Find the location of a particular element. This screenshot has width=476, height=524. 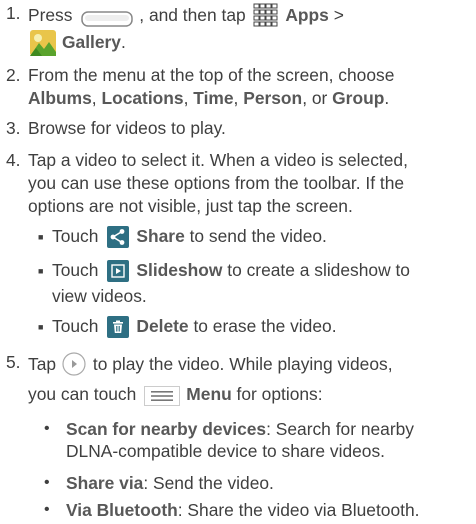

step-number: 4. is located at coordinates (13, 160).